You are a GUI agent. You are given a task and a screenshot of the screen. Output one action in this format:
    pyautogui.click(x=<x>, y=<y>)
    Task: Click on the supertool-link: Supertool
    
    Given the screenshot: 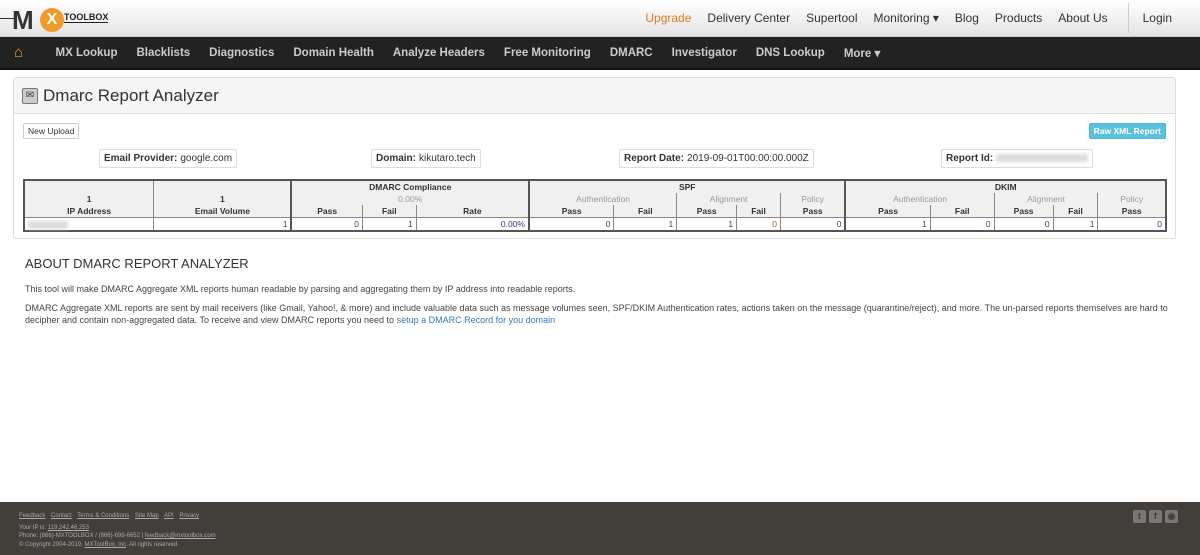 What is the action you would take?
    pyautogui.click(x=831, y=18)
    